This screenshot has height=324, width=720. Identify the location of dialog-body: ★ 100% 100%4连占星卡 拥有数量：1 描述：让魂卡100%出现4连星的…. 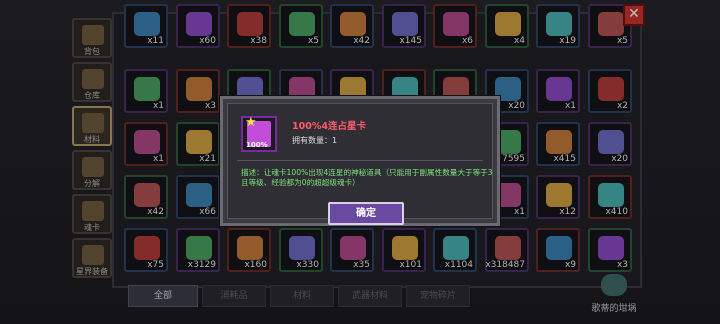
(360, 164).